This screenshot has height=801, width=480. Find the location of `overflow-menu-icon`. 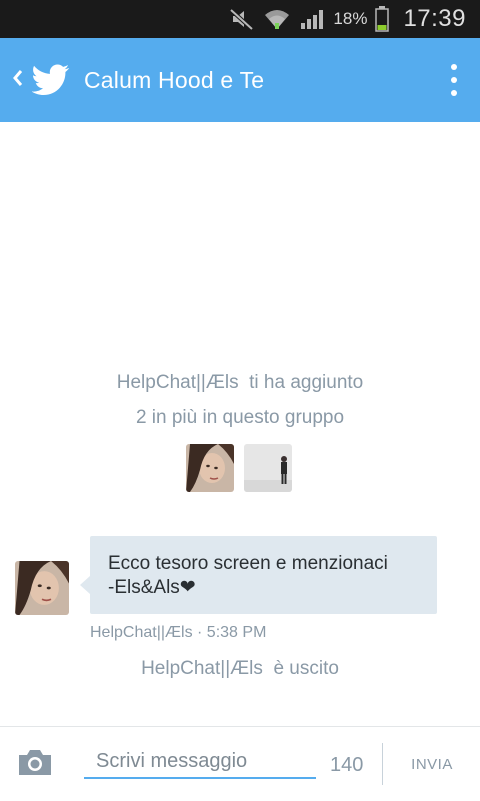

overflow-menu-icon is located at coordinates (454, 67).